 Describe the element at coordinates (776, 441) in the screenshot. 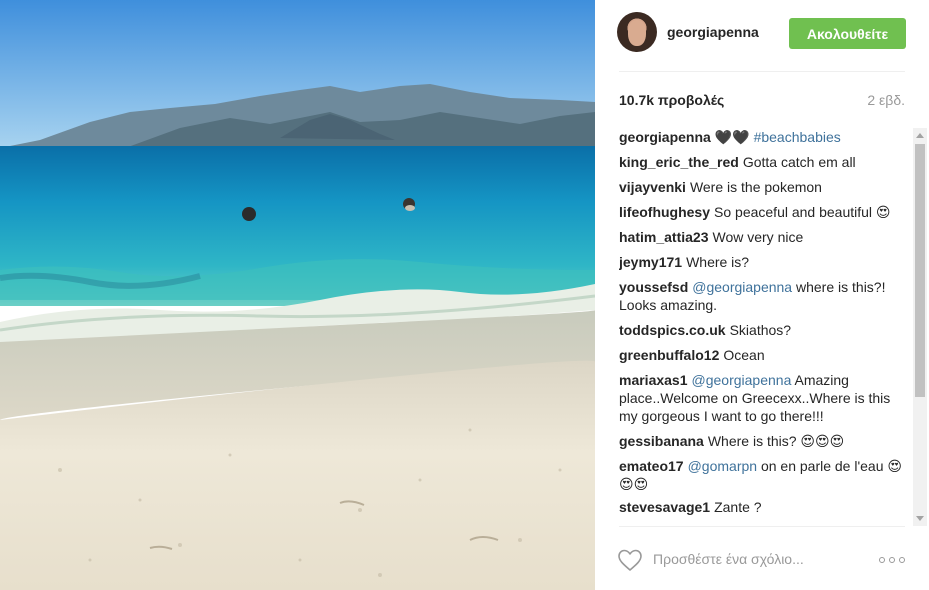

I see `comment-text: Where is this? 😍😍😍` at that location.